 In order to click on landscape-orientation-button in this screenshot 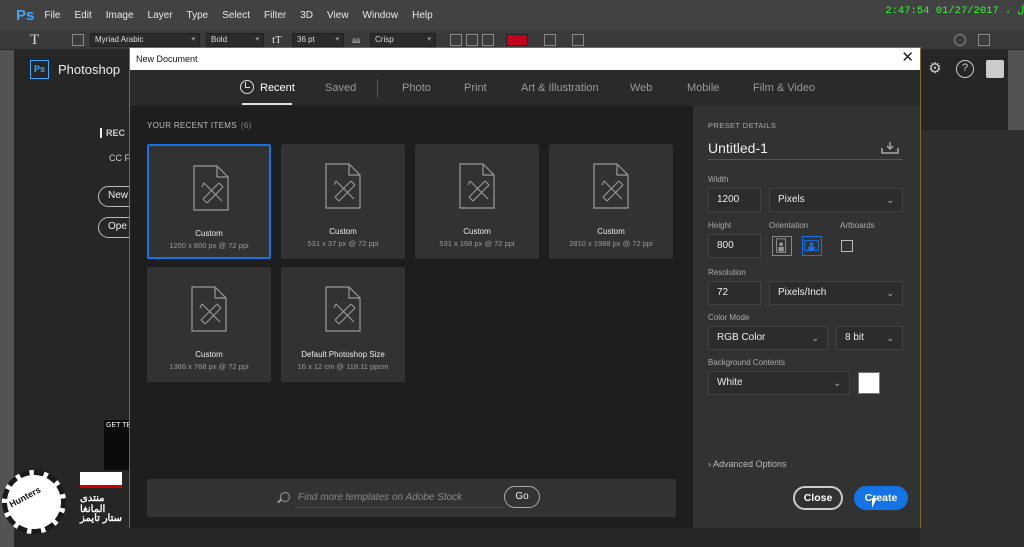, I will do `click(812, 246)`.